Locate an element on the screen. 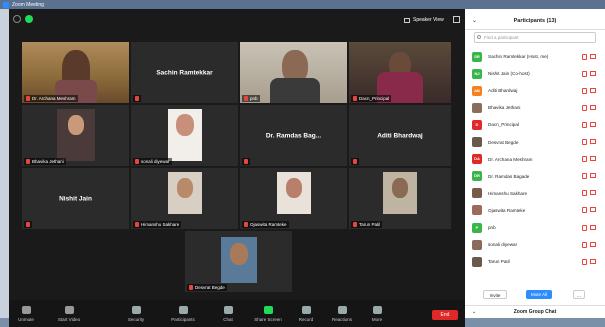 This screenshot has width=605, height=327. participant-name: Tarun Patil is located at coordinates (499, 262).